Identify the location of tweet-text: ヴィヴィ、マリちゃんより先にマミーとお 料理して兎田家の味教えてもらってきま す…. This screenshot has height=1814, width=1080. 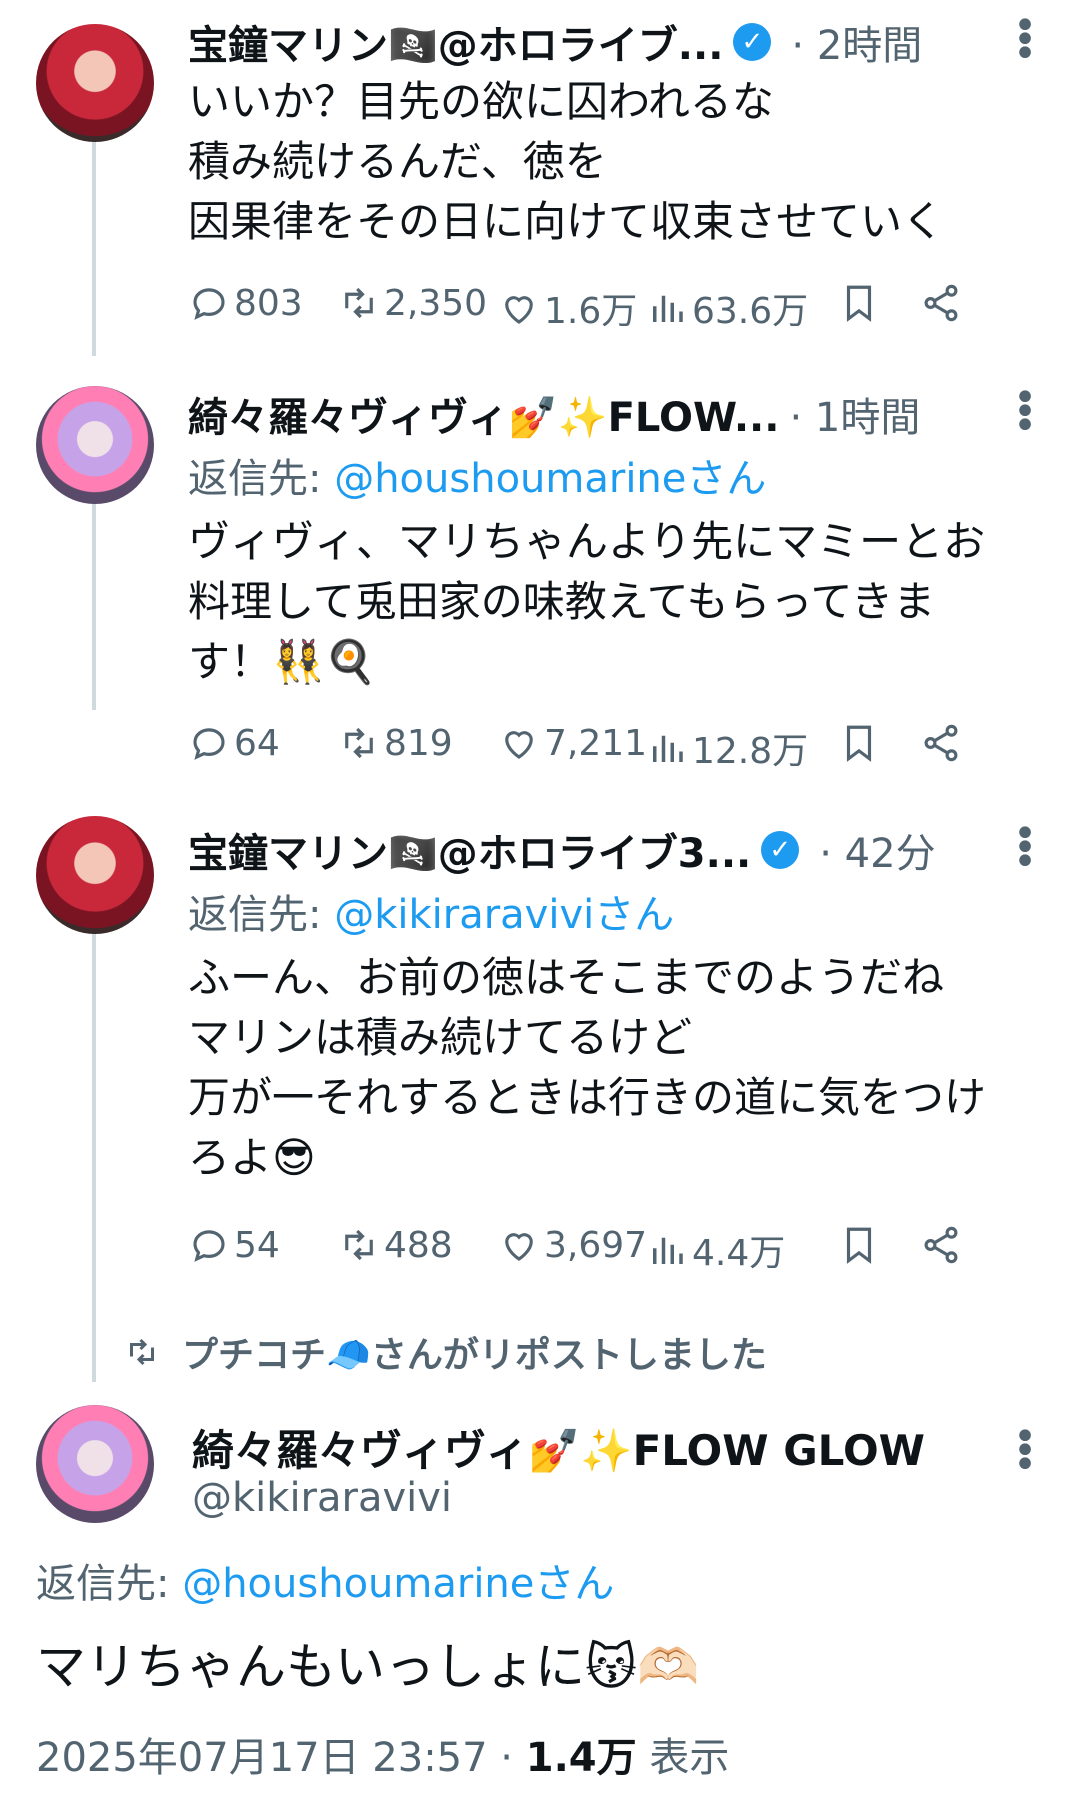
(587, 601).